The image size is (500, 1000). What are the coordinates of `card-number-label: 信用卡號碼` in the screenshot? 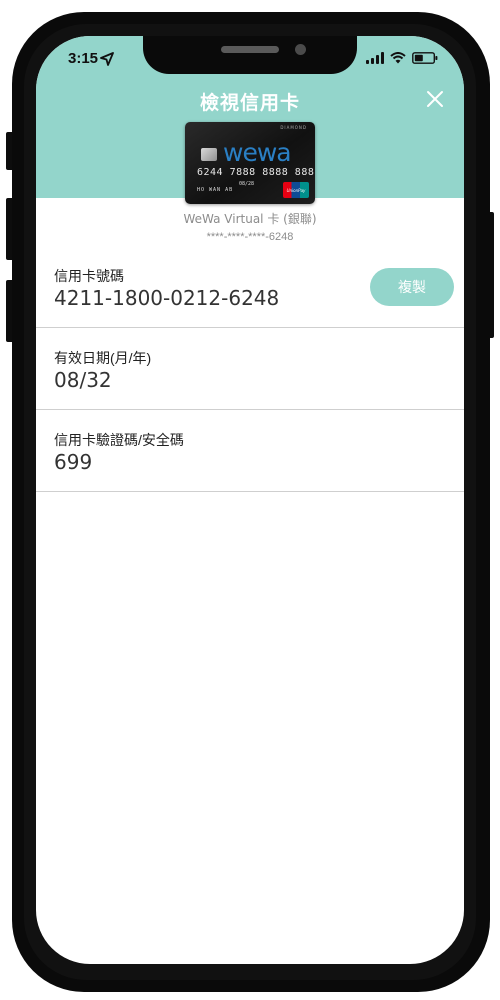 It's located at (89, 276).